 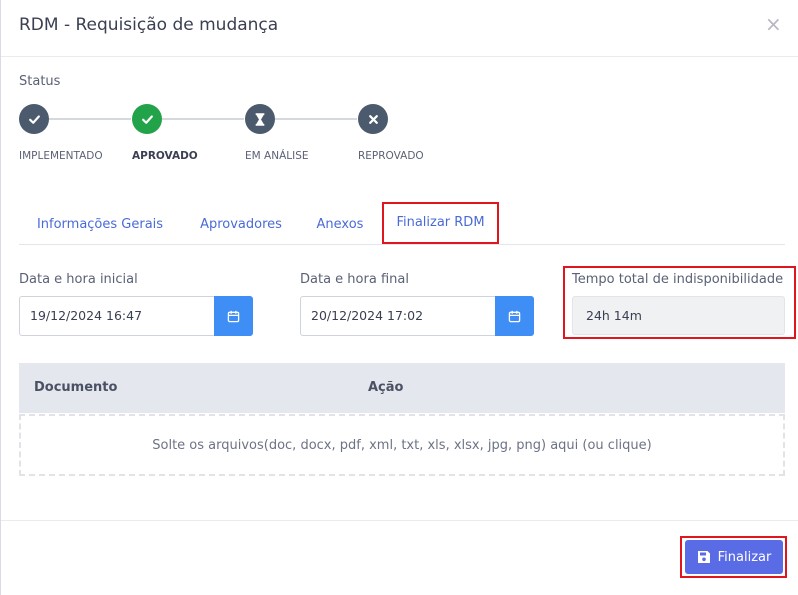 I want to click on status-label: Status, so click(x=40, y=81).